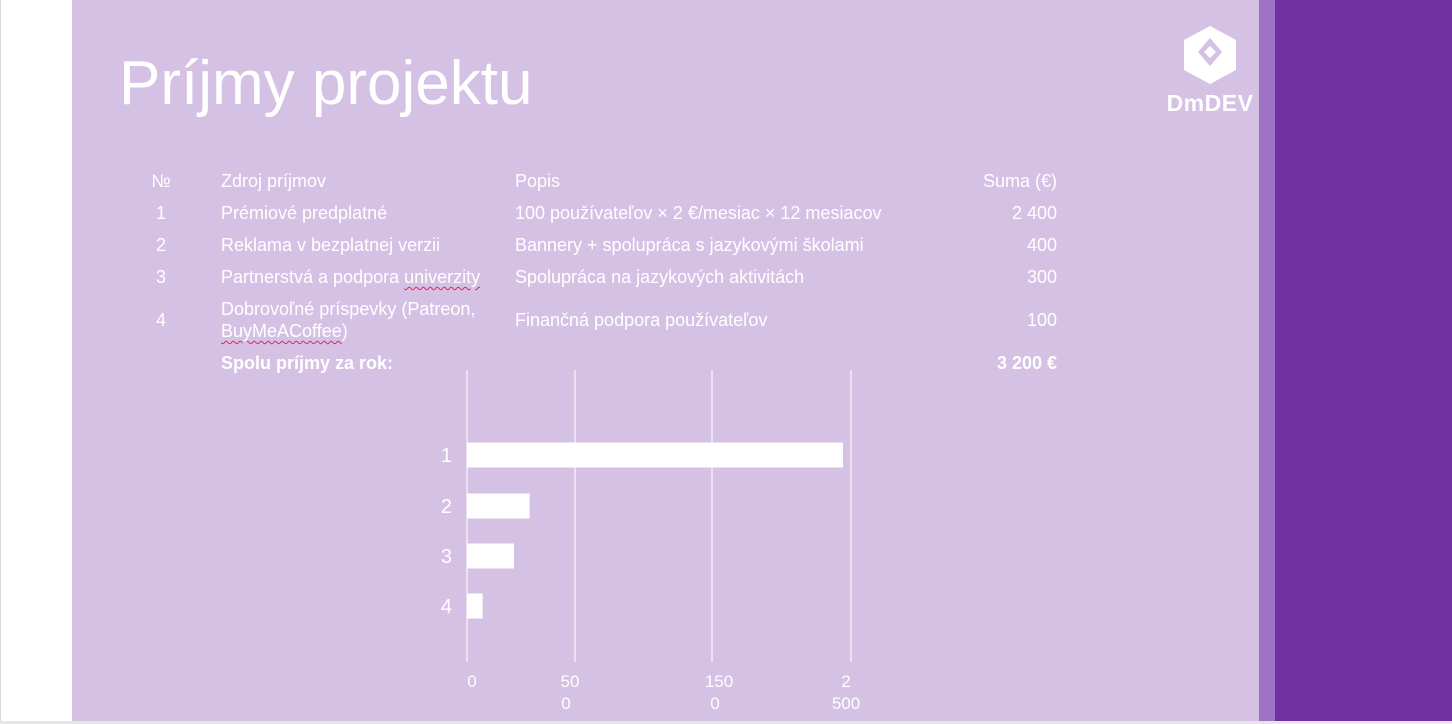  I want to click on row-source-text: ), so click(344, 331).